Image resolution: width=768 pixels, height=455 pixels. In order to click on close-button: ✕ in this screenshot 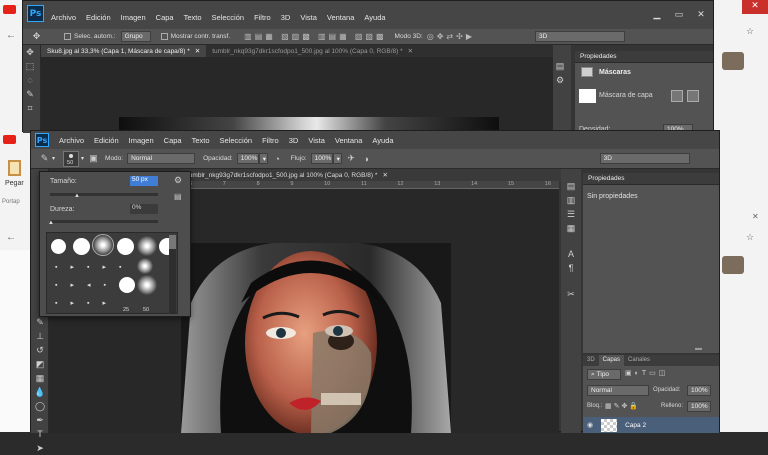, I will do `click(701, 14)`.